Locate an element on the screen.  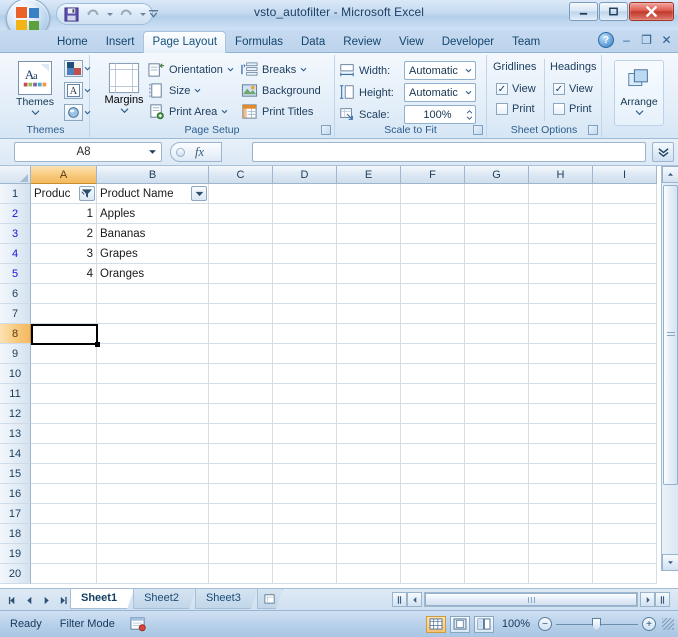
row-header-15: 15 is located at coordinates (15, 474).